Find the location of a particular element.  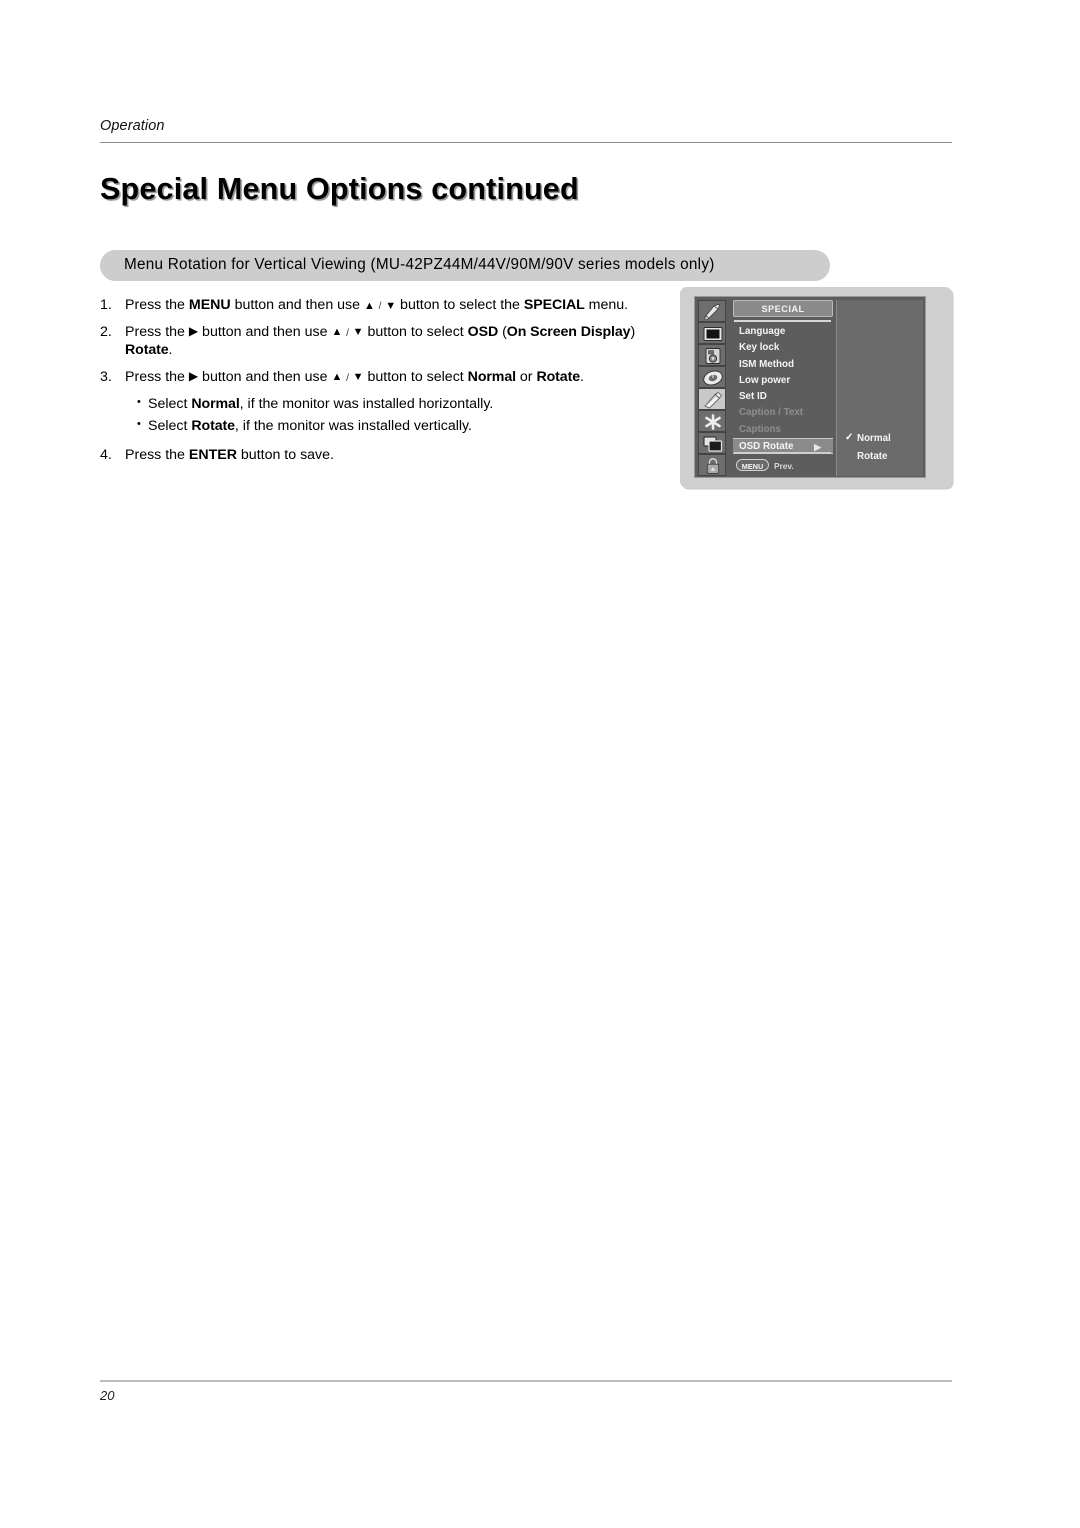

emphasis-text: On Screen Display is located at coordinates (568, 331).